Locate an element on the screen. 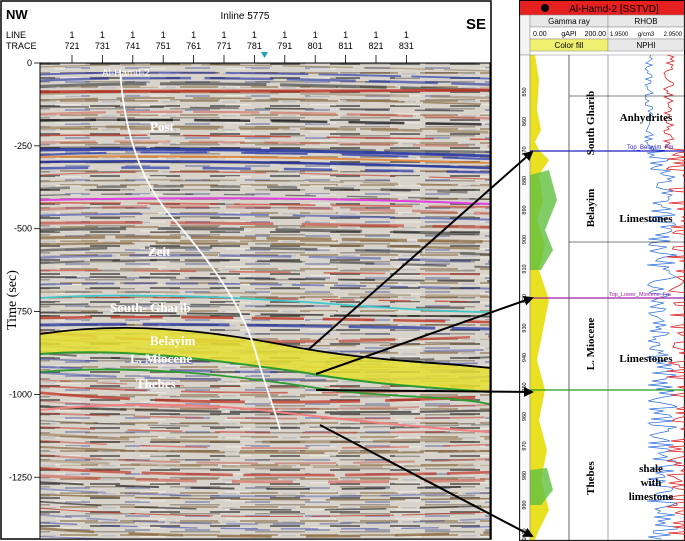 Image resolution: width=685 pixels, height=541 pixels. time-tick-label: -250 is located at coordinates (23, 146).